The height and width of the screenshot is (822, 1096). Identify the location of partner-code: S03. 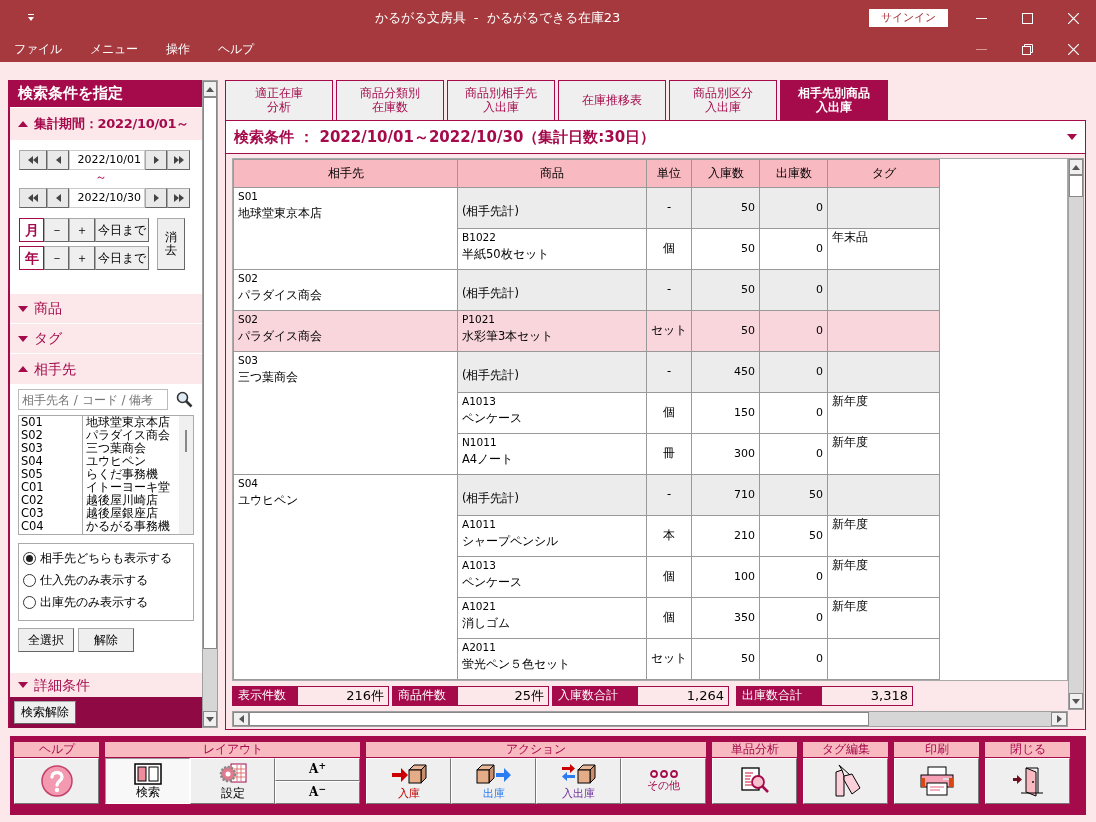
(51, 448).